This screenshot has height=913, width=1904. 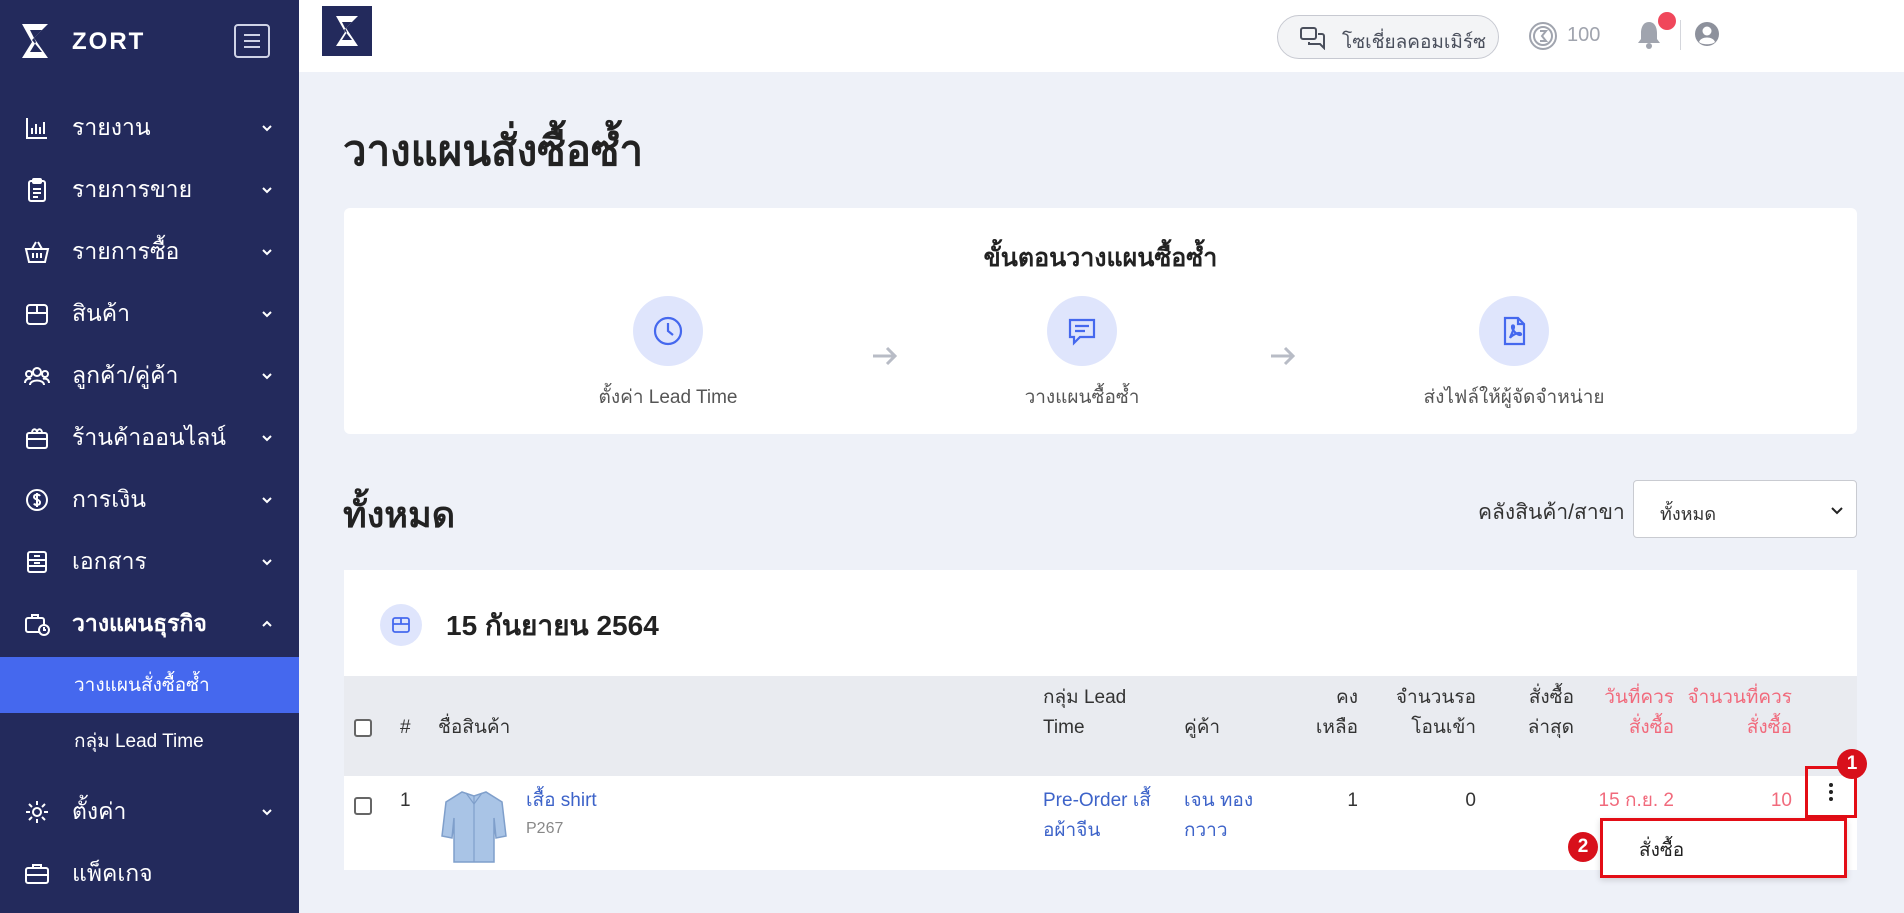 What do you see at coordinates (493, 150) in the screenshot?
I see `page-title: วางแผนสั่งซื้อซ้ำ` at bounding box center [493, 150].